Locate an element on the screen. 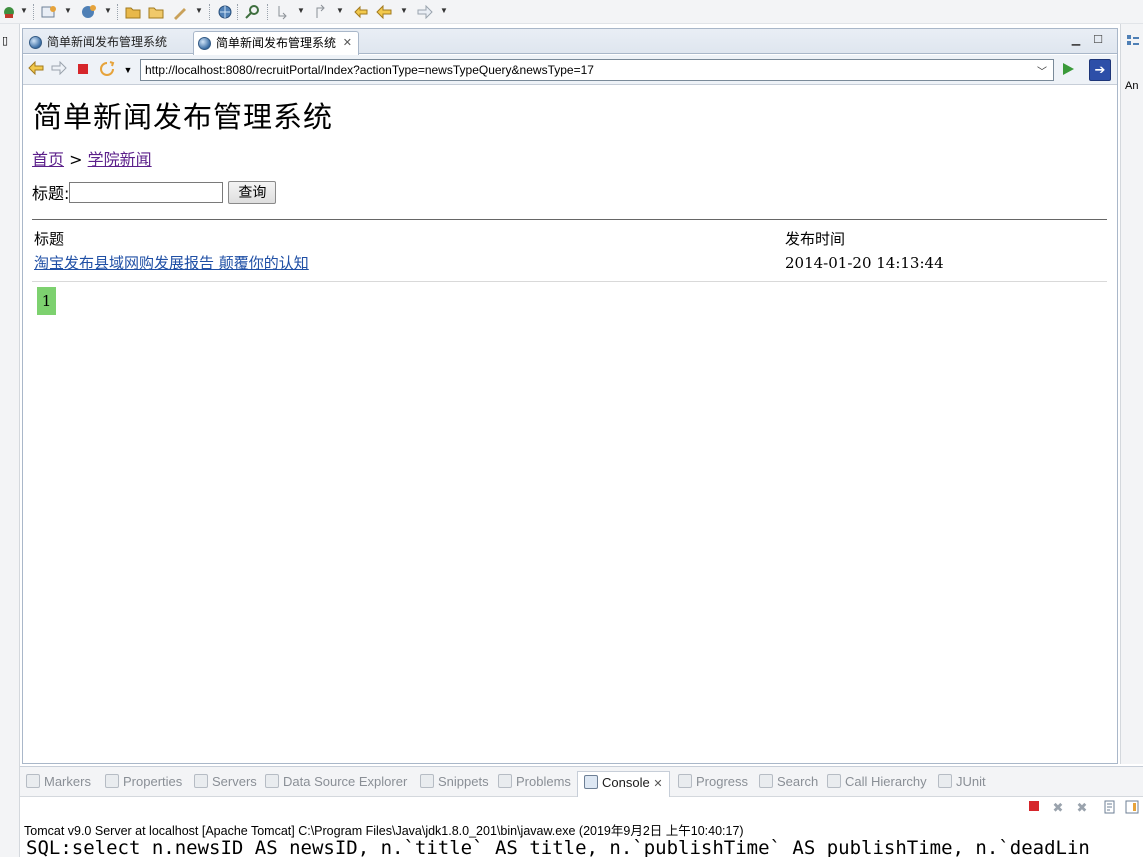 The width and height of the screenshot is (1143, 857). tab-snippets: Snippets is located at coordinates (454, 781).